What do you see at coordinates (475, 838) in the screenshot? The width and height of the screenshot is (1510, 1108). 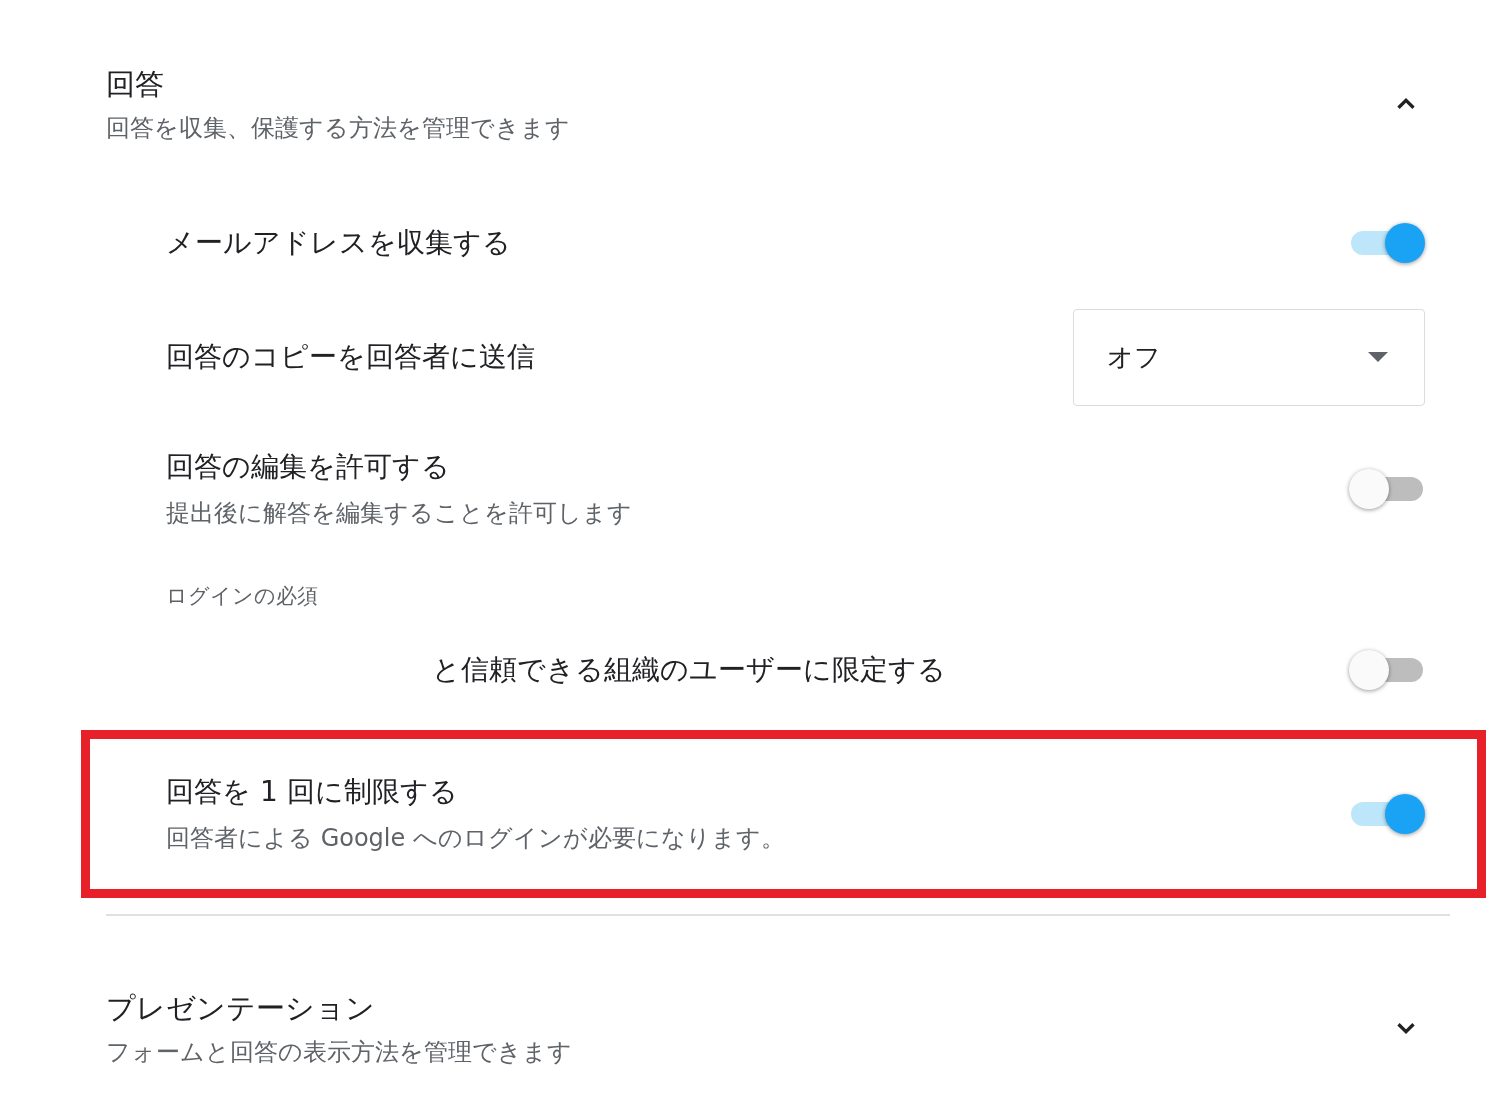 I see `setting-description: 回答者による Google へのログインが必要になります。` at bounding box center [475, 838].